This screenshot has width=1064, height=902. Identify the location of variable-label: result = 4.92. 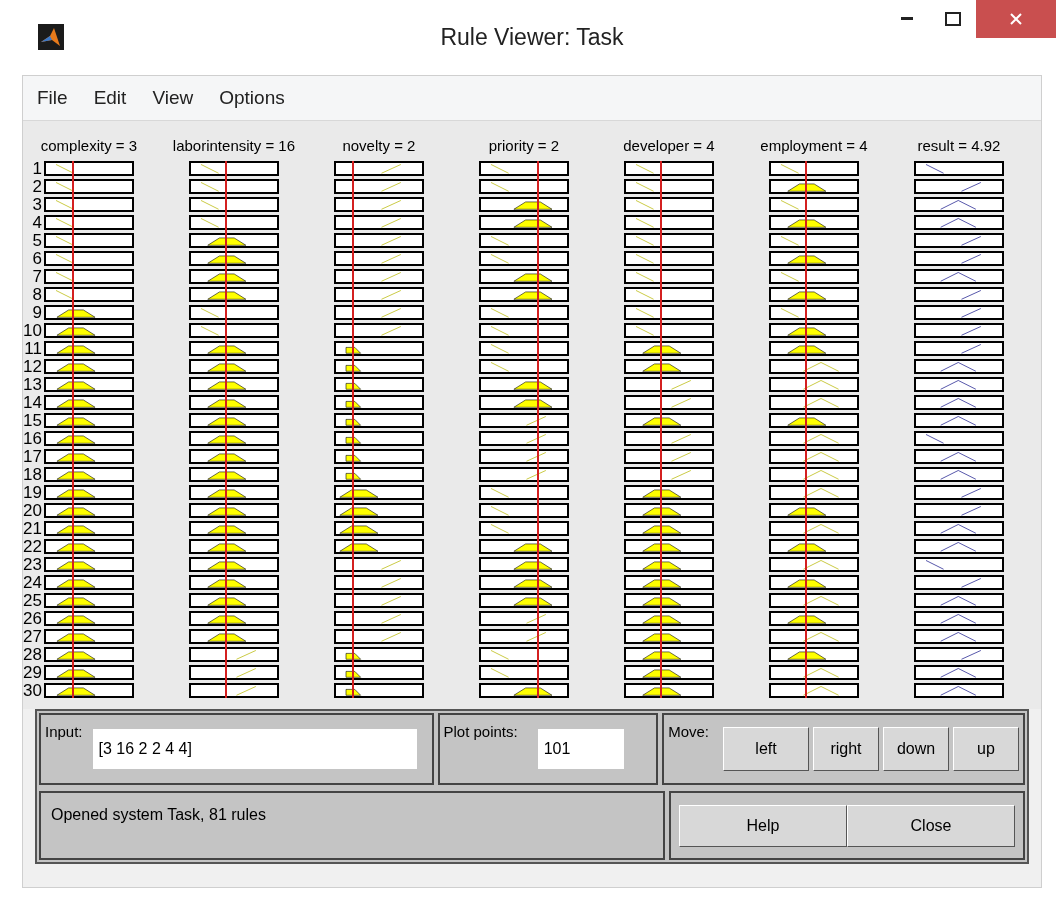
(959, 145).